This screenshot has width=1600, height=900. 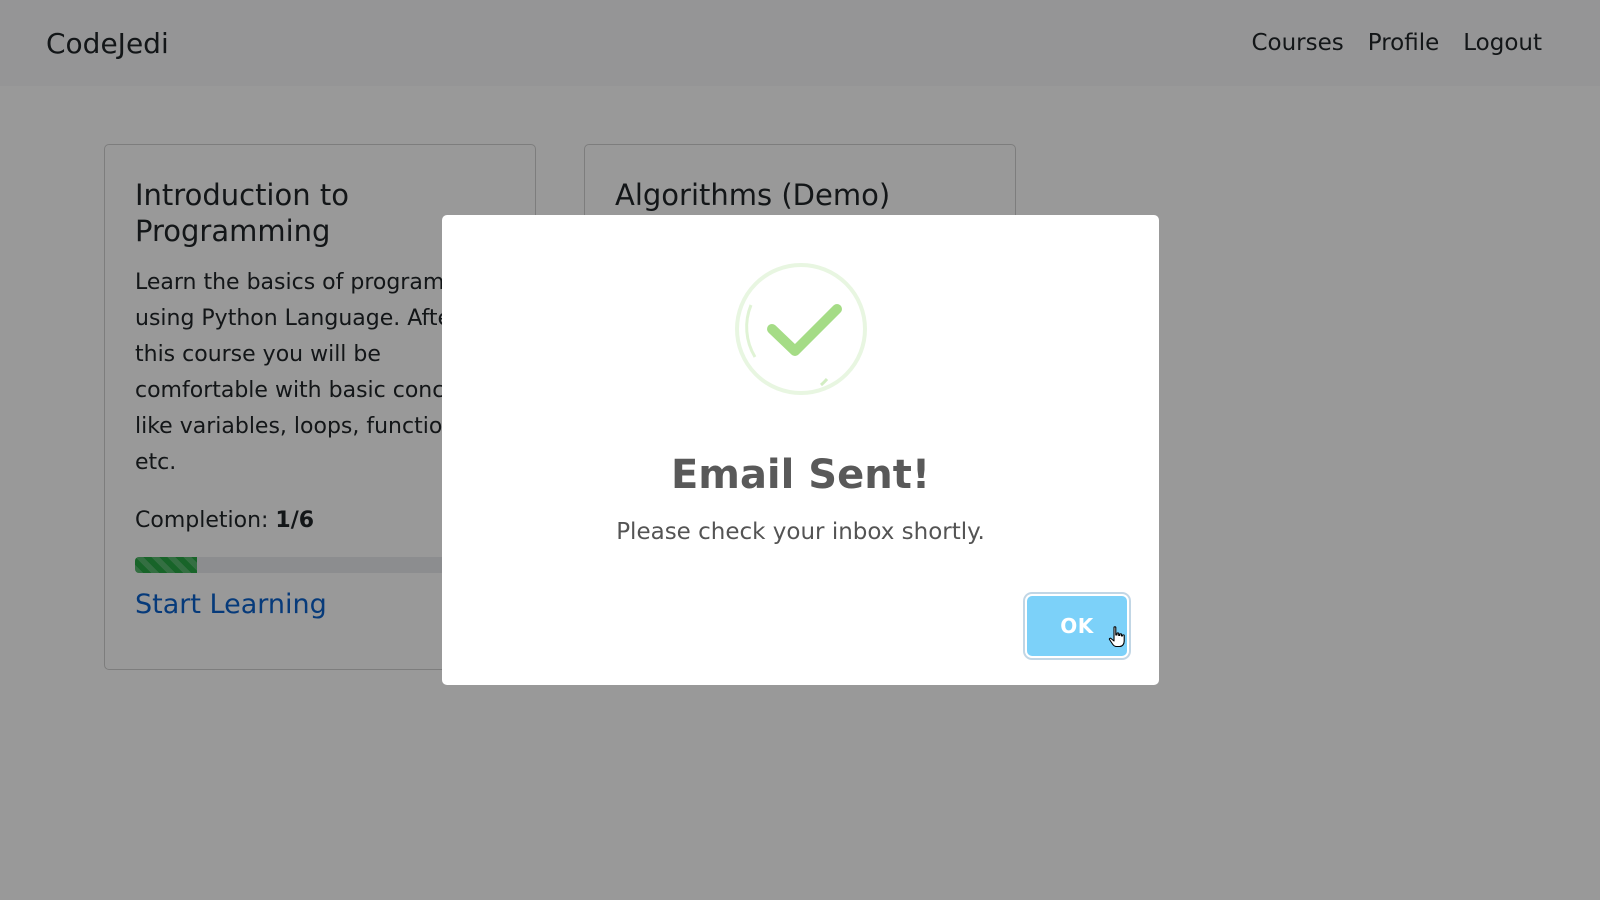 What do you see at coordinates (800, 532) in the screenshot?
I see `dialog-message: Please check your inbox shortly.` at bounding box center [800, 532].